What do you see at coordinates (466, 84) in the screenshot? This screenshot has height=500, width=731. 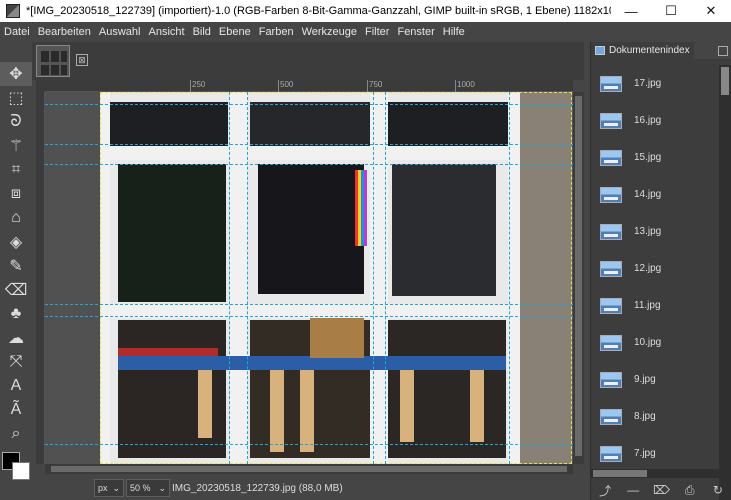 I see `ruler-label: 1000` at bounding box center [466, 84].